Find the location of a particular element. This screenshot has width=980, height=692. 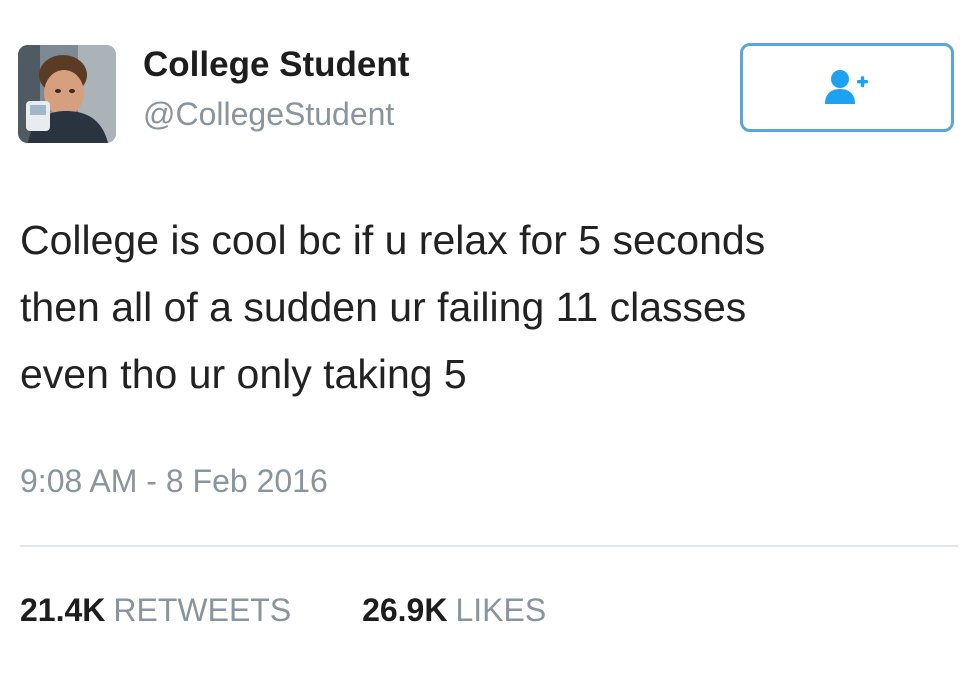

tweet-text-line: even tho ur only taking 5 is located at coordinates (243, 374).